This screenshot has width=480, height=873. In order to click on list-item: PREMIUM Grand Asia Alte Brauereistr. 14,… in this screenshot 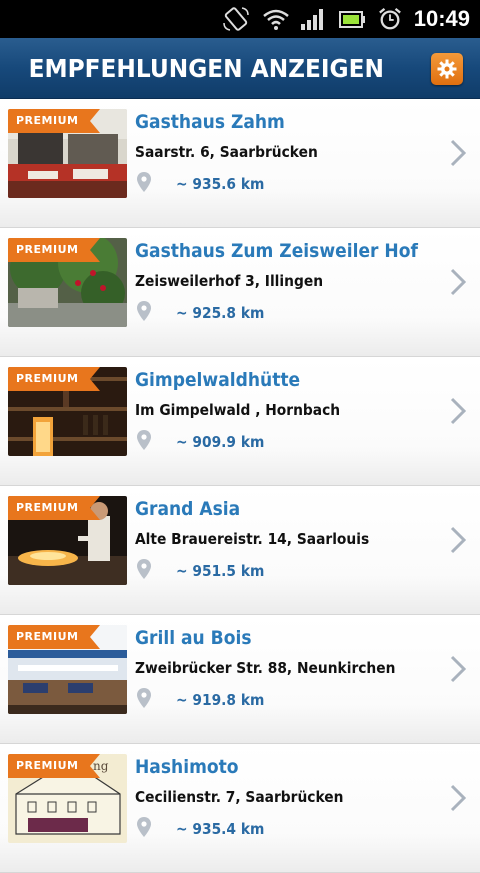, I will do `click(240, 550)`.